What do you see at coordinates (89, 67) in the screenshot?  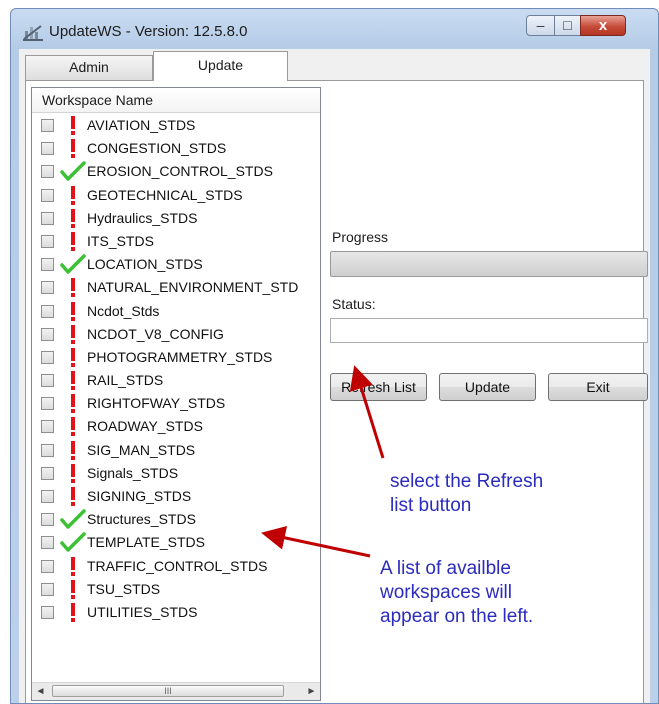 I see `tab-admin: Admin` at bounding box center [89, 67].